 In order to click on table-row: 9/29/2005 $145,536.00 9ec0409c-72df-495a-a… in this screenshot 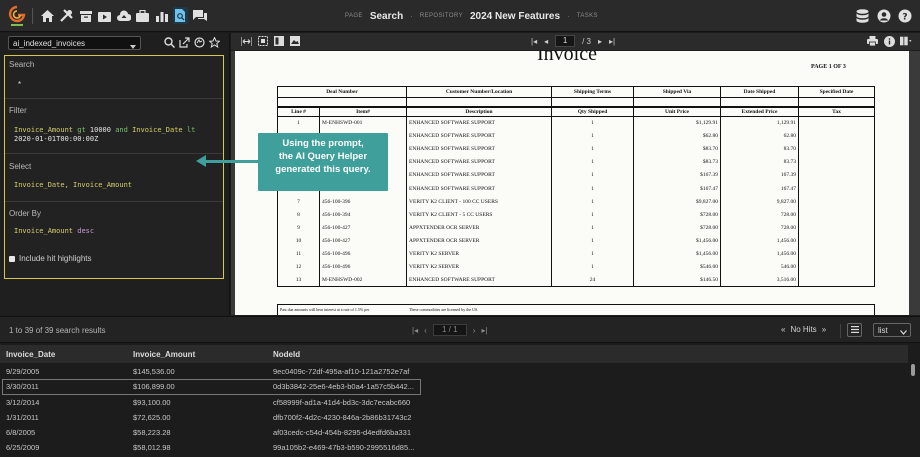, I will do `click(454, 371)`.